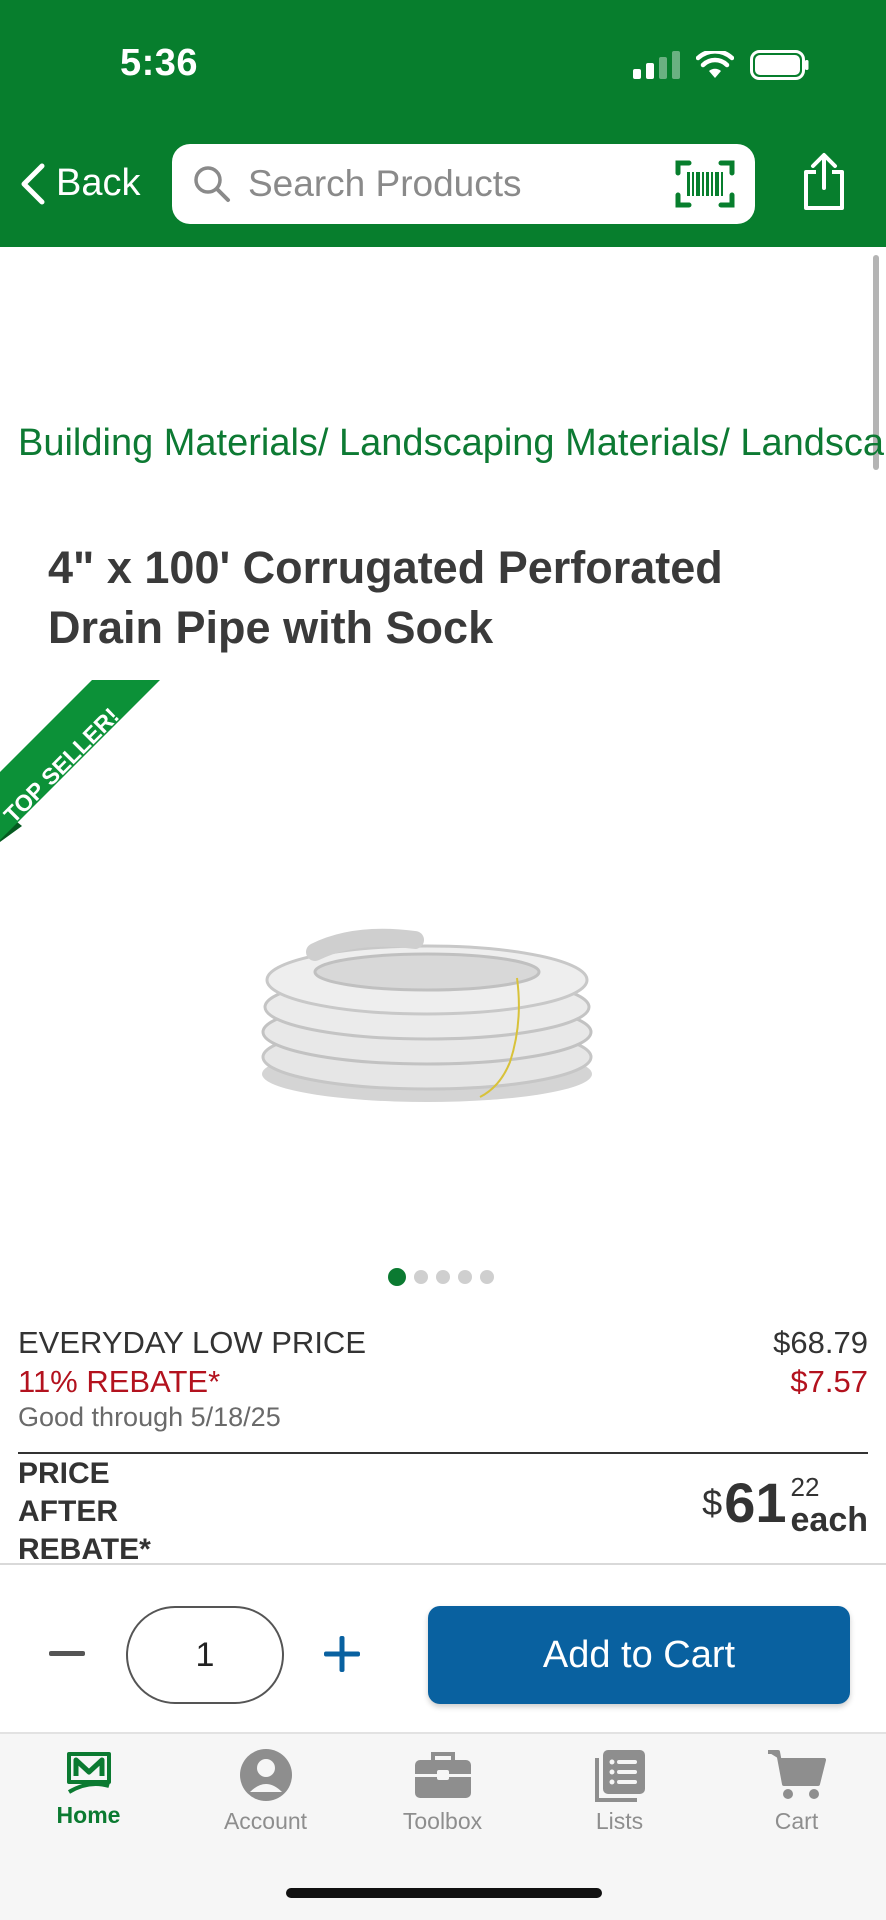 The image size is (886, 1920). Describe the element at coordinates (442, 1804) in the screenshot. I see `nav-toolbox: Toolbox` at that location.